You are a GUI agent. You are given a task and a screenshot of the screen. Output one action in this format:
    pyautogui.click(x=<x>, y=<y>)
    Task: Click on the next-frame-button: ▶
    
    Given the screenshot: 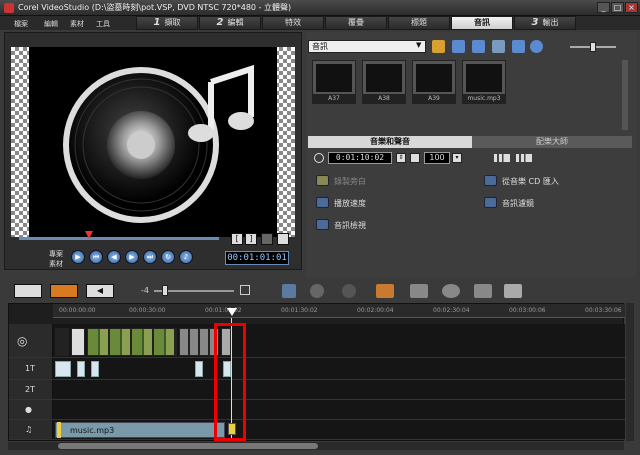 What is the action you would take?
    pyautogui.click(x=132, y=257)
    